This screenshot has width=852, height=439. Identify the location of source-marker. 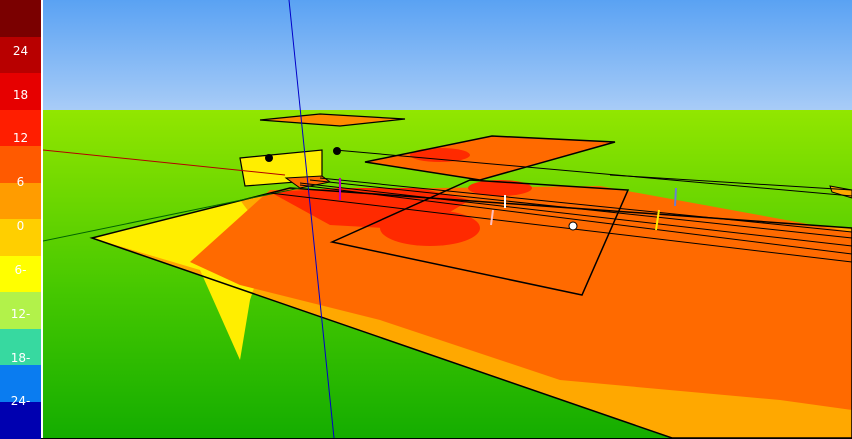
(337, 151).